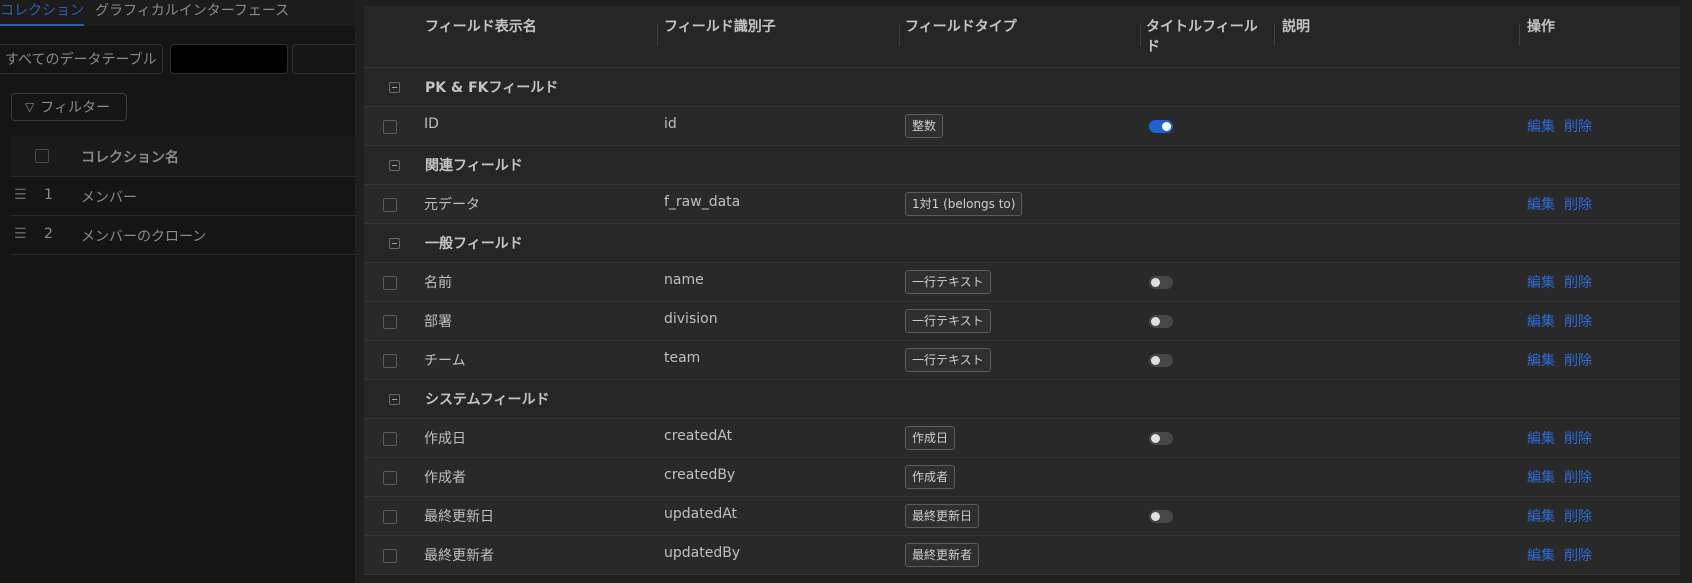 This screenshot has width=1692, height=583. I want to click on collection-name-header: コレクション名, so click(130, 158).